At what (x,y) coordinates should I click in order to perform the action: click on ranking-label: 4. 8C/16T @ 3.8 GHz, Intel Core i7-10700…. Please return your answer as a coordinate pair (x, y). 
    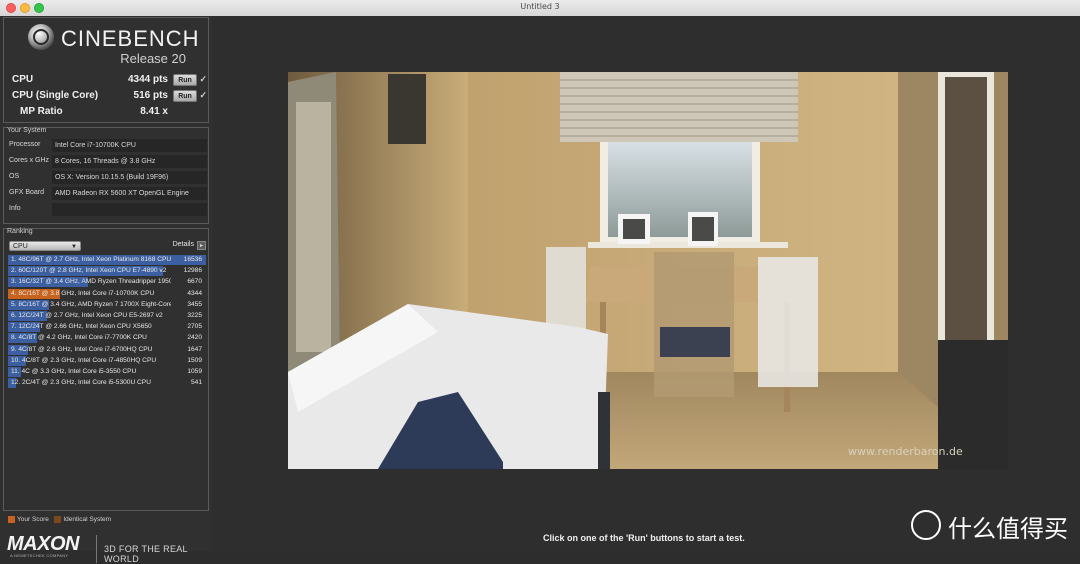
    Looking at the image, I should click on (83, 293).